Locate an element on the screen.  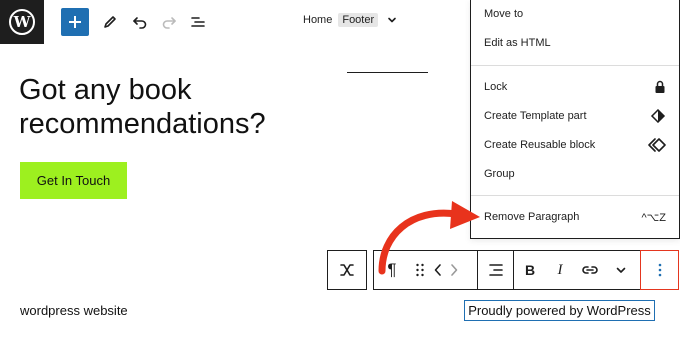
menu-item-edit-as-html: Edit as HTML is located at coordinates (575, 43).